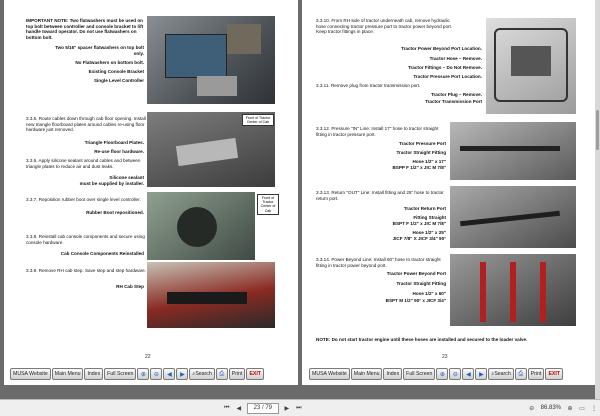  What do you see at coordinates (211, 60) in the screenshot?
I see `controller-photo` at bounding box center [211, 60].